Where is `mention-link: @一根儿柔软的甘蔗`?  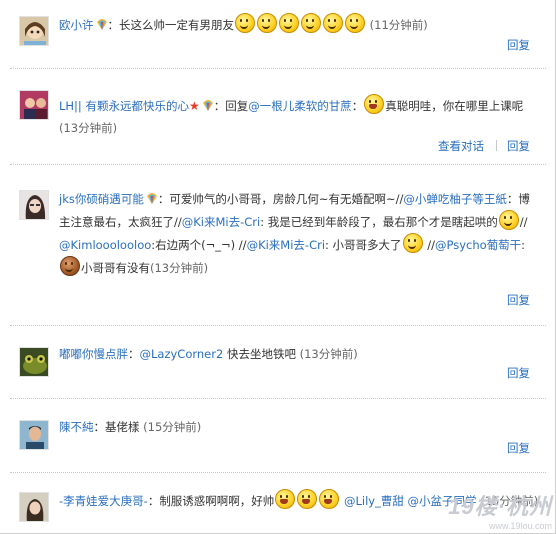
mention-link: @一根儿柔软的甘蔗 is located at coordinates (300, 106).